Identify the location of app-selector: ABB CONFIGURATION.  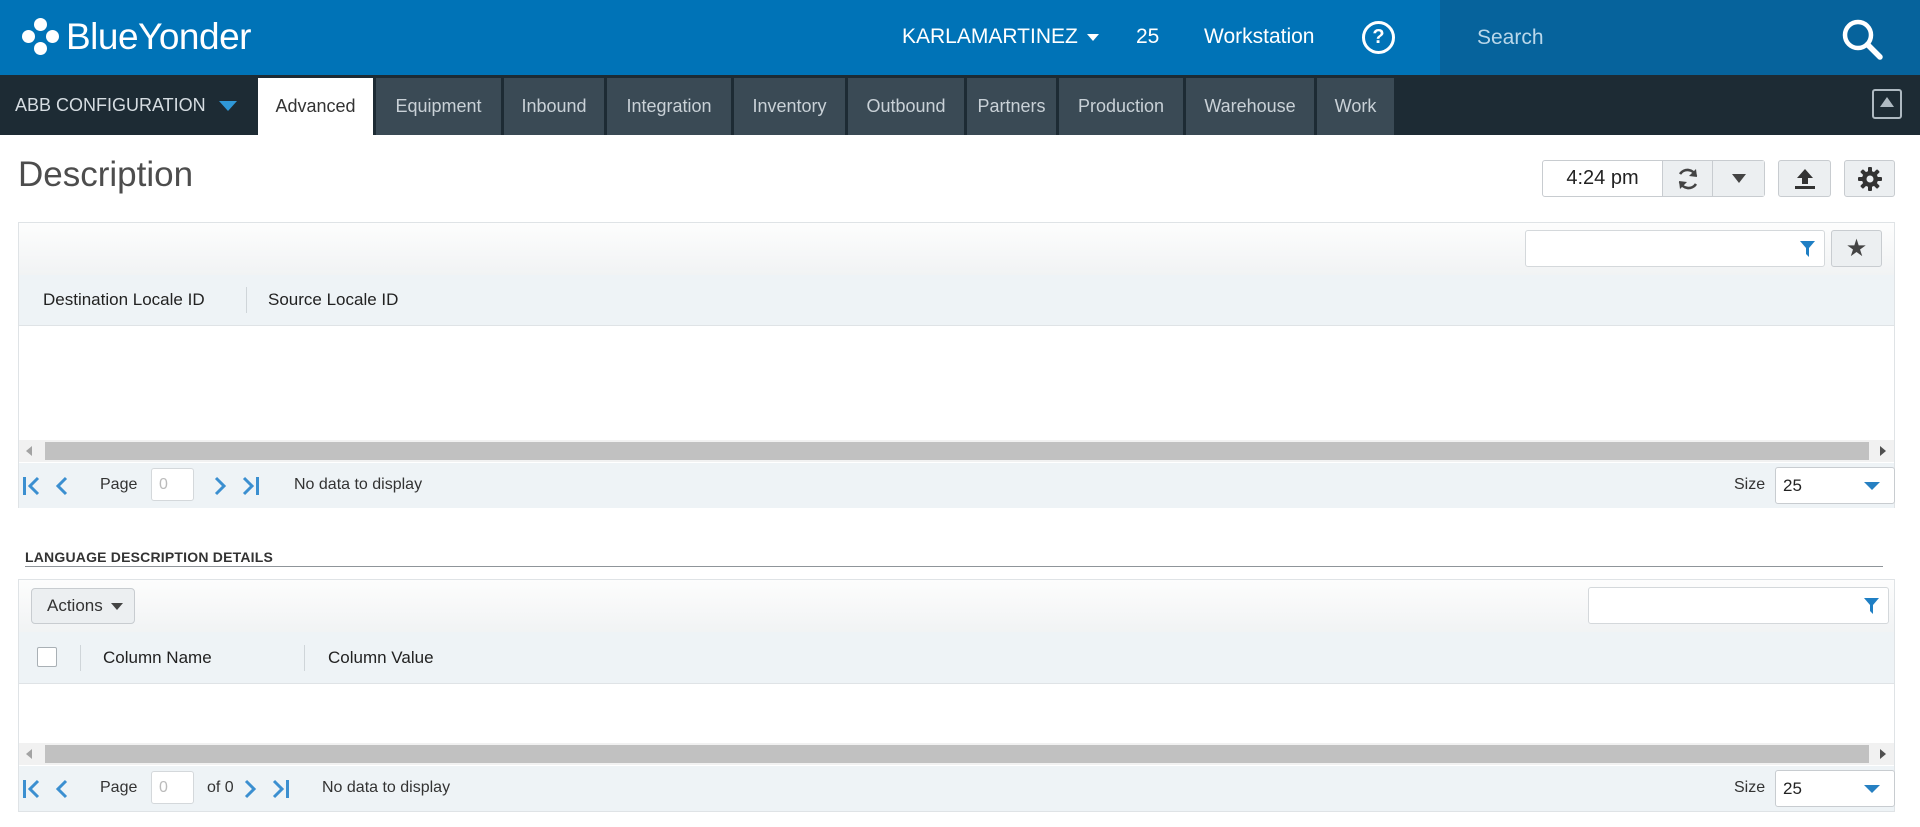
(110, 105).